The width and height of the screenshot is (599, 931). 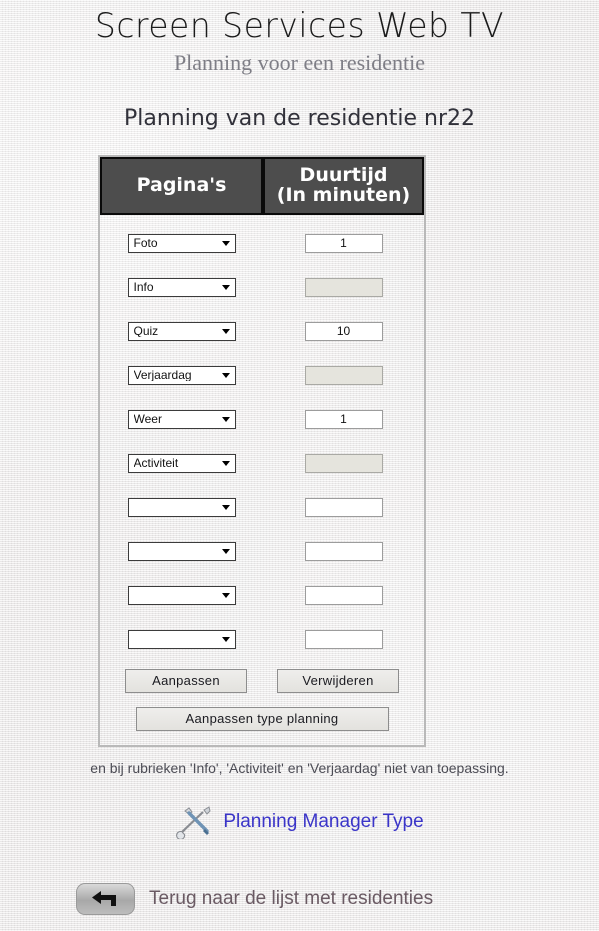 I want to click on planning-manager-type-label: Planning Manager Type, so click(x=323, y=821).